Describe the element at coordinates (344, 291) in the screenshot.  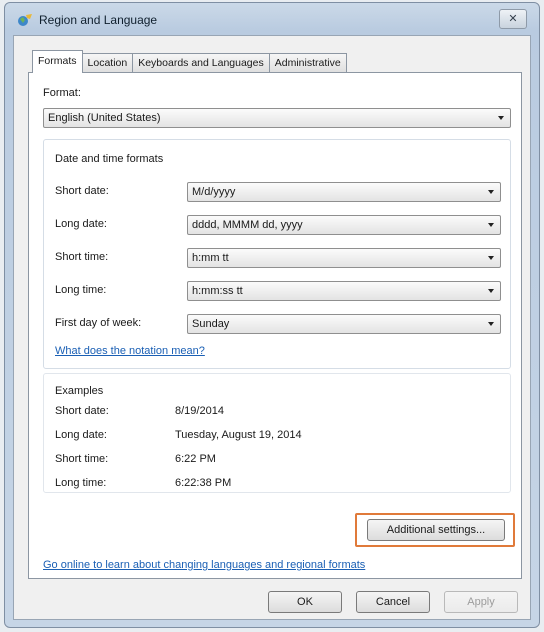
I see `long-time-dropdown: h:mm:ss tt` at that location.